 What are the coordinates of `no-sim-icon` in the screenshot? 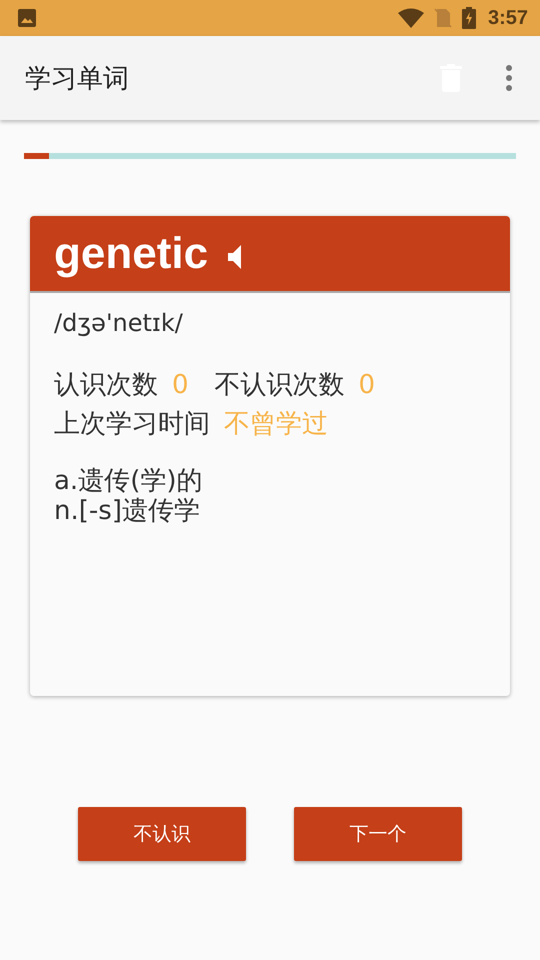 It's located at (443, 18).